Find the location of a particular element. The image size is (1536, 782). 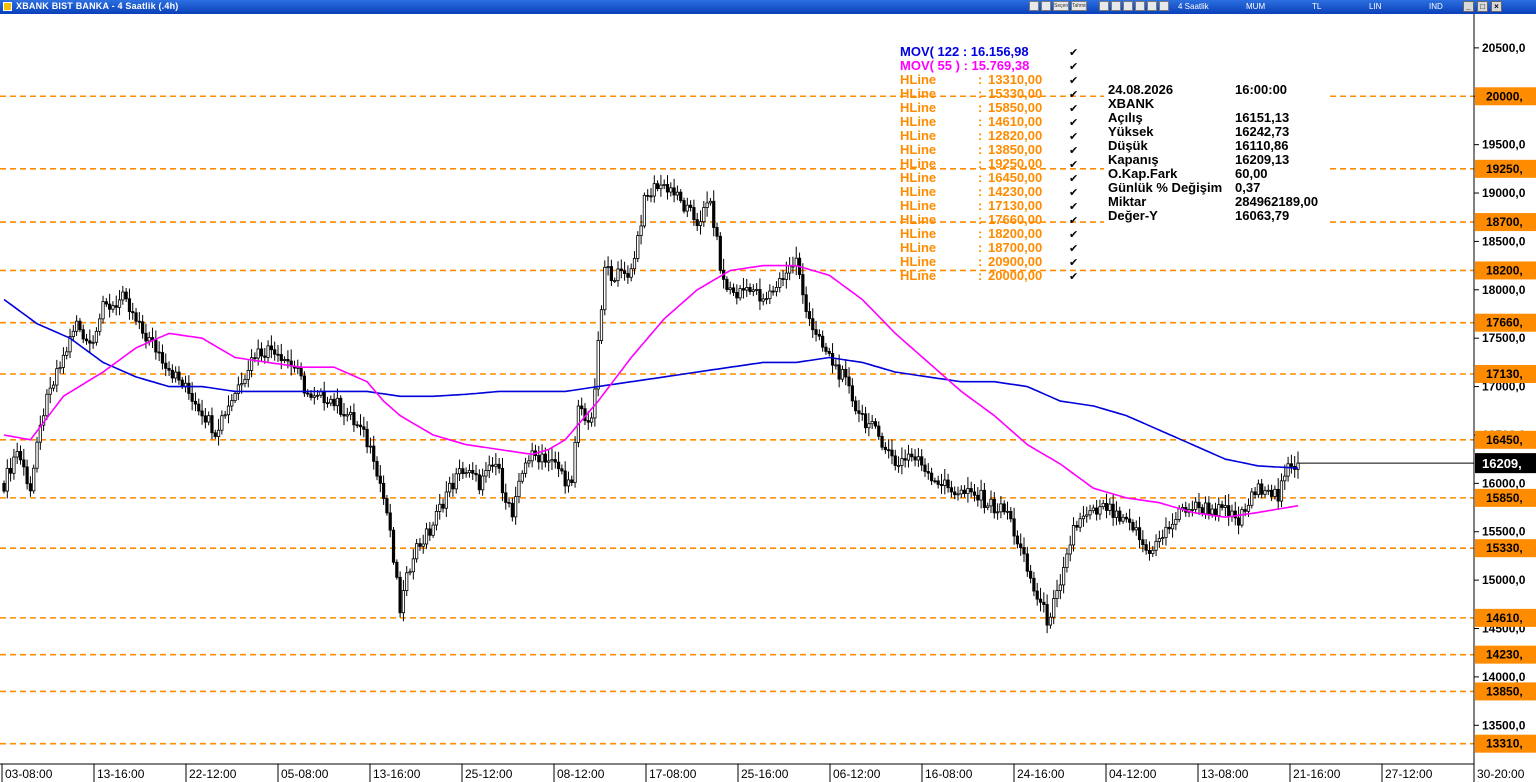

axis-background is located at coordinates (1505, 398).